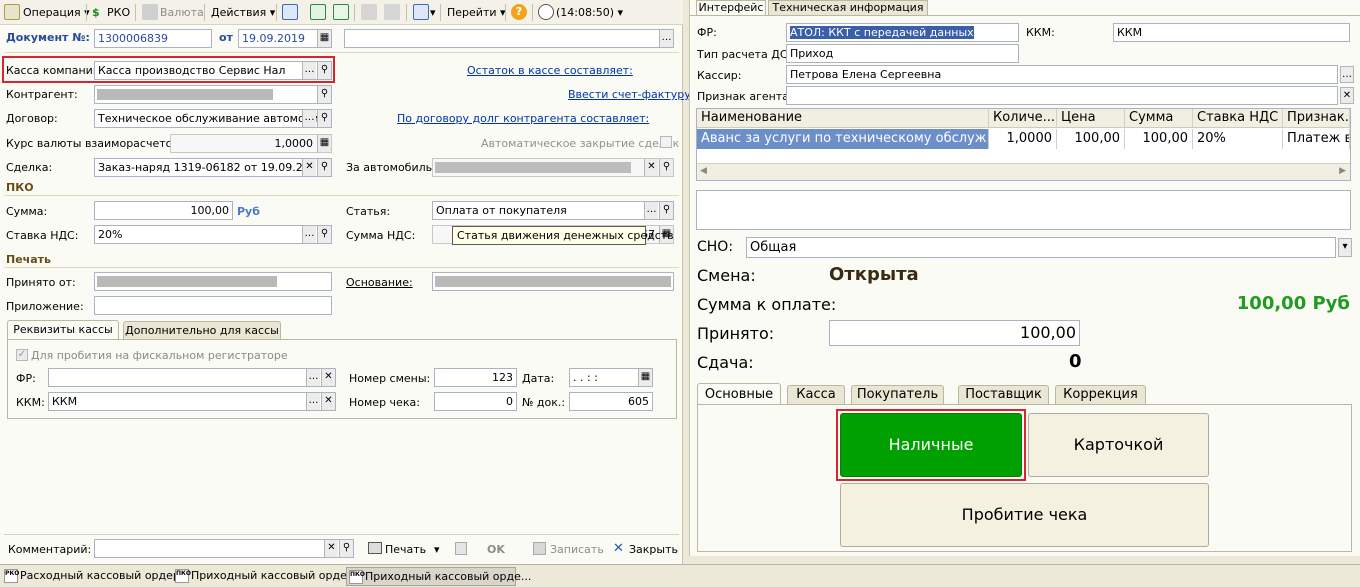 The height and width of the screenshot is (587, 1360). Describe the element at coordinates (931, 445) in the screenshot. I see `cash-button: Наличные` at that location.